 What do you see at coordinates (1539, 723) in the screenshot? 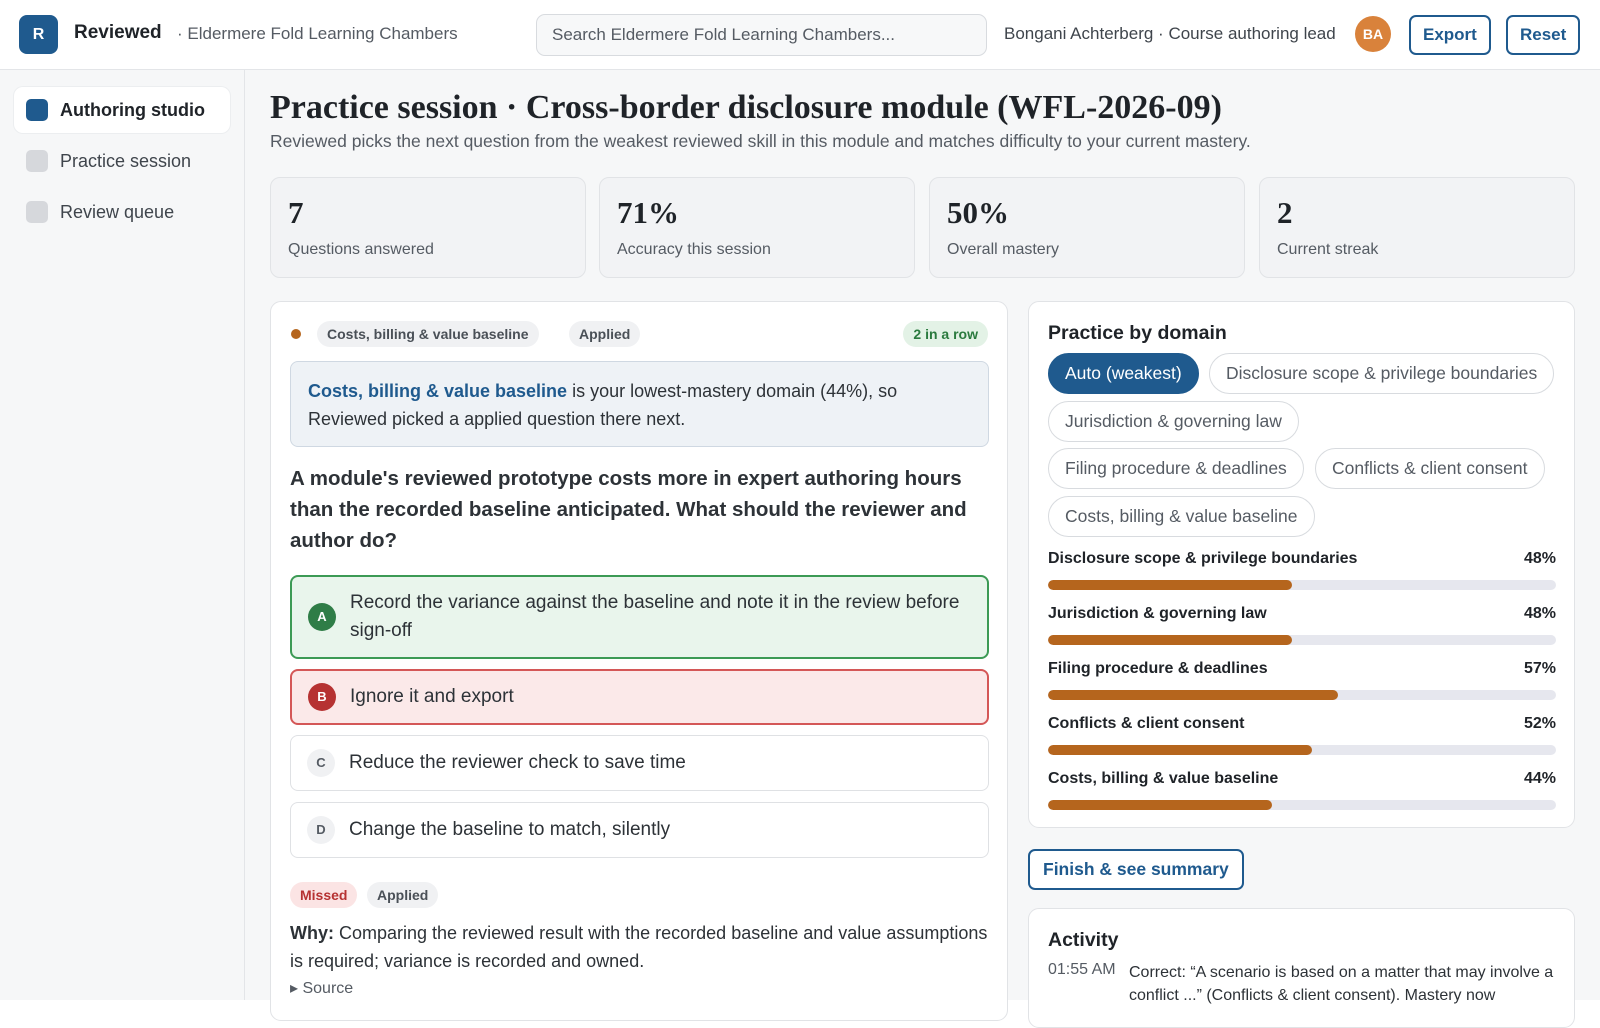
I see `mastery-percent: 52%` at bounding box center [1539, 723].